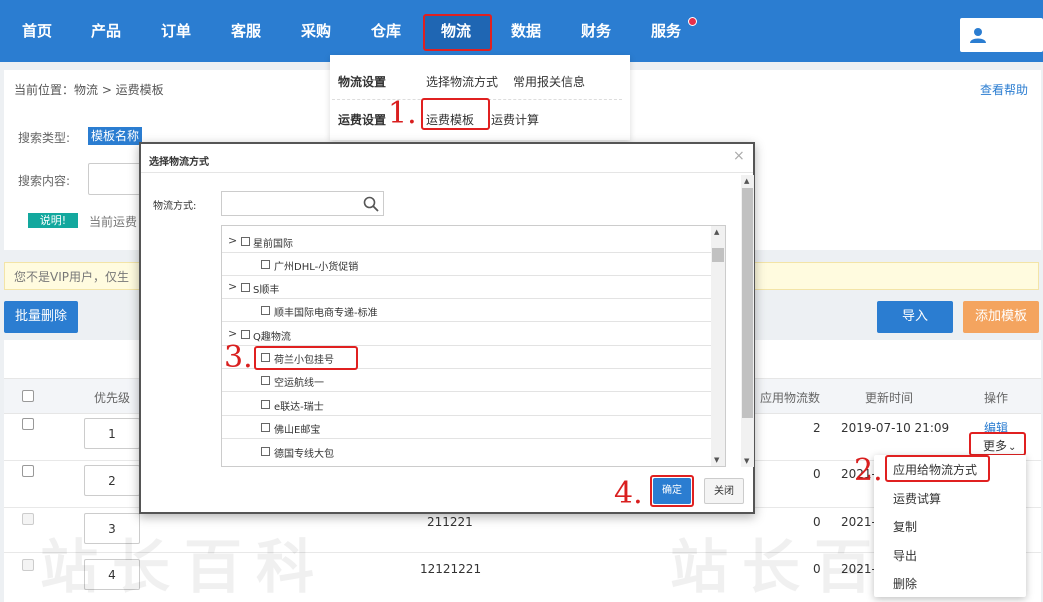  What do you see at coordinates (718, 255) in the screenshot?
I see `tree-scrollbar-thumb` at bounding box center [718, 255].